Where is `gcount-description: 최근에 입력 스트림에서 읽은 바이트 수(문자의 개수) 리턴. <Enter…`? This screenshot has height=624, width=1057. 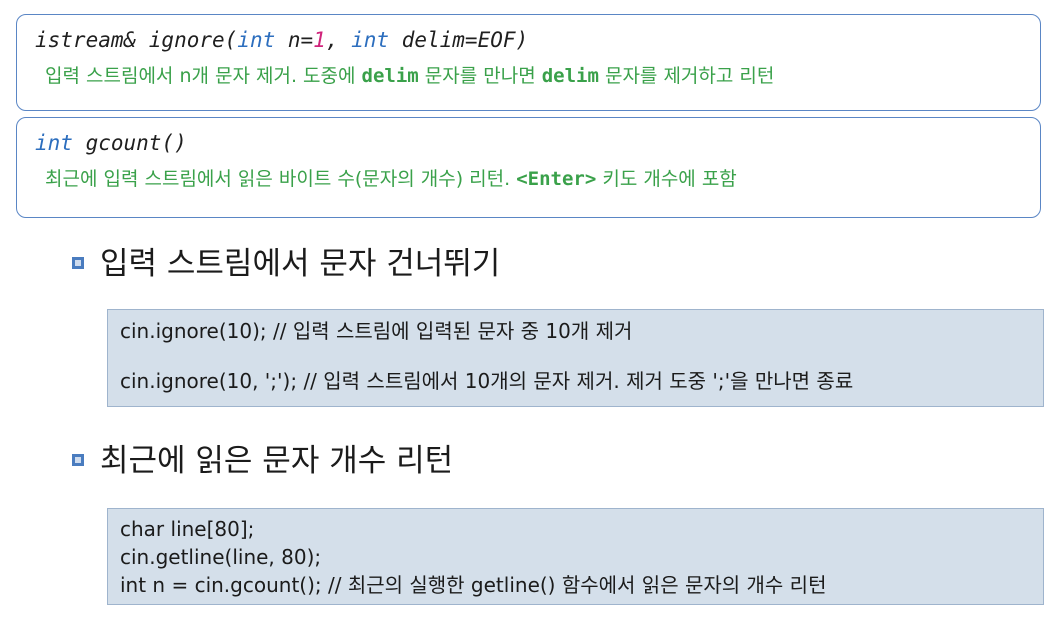 gcount-description: 최근에 입력 스트림에서 읽은 바이트 수(문자의 개수) 리턴. <Enter… is located at coordinates (528, 179).